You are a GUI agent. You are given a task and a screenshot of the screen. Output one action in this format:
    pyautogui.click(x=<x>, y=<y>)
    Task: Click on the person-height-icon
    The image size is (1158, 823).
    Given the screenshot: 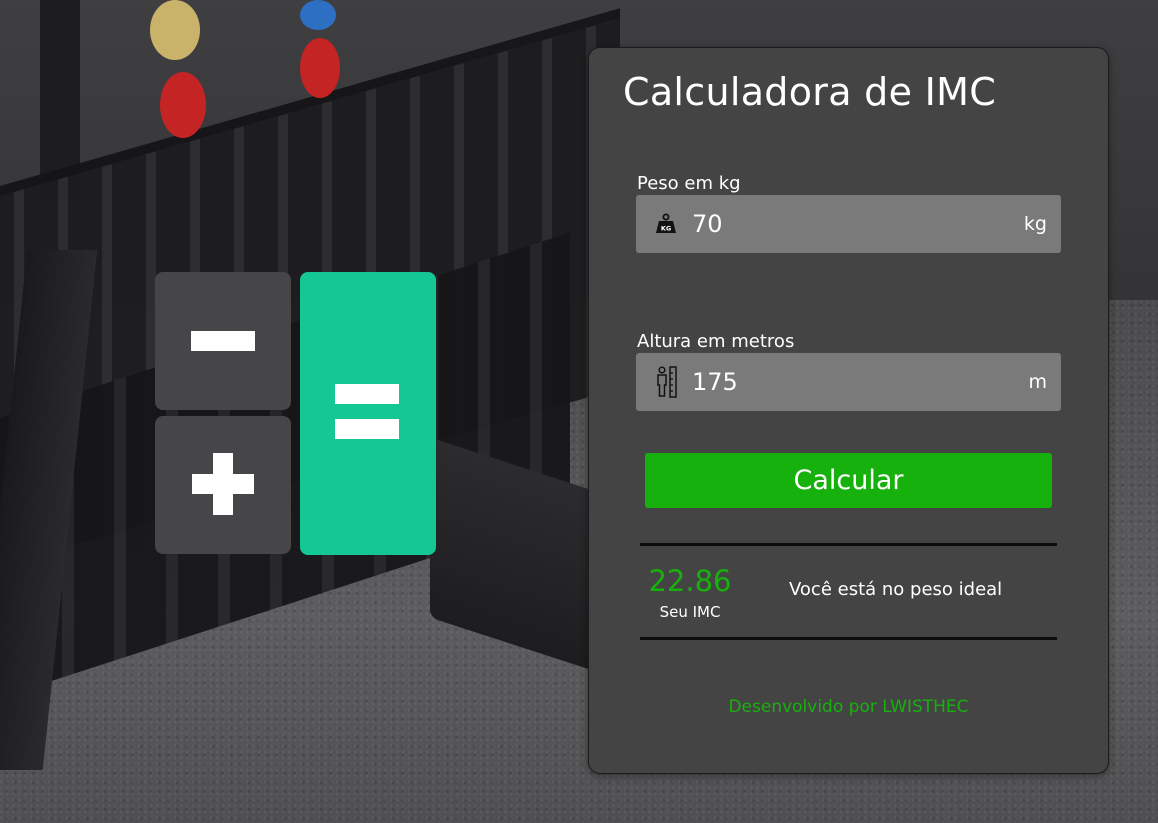 What is the action you would take?
    pyautogui.click(x=666, y=382)
    